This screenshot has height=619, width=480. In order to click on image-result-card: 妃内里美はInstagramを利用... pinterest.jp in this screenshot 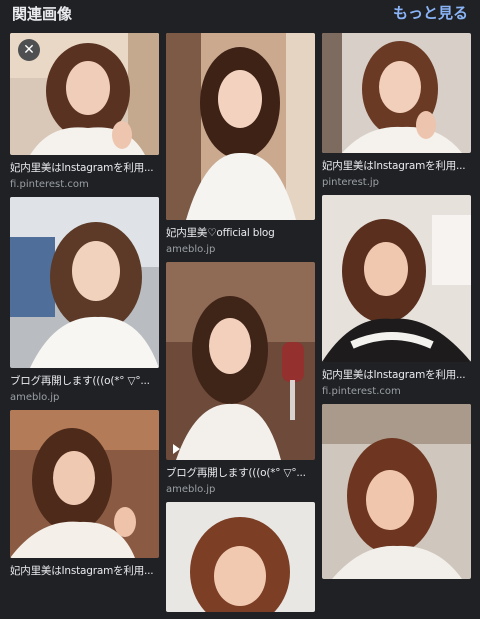, I will do `click(396, 110)`.